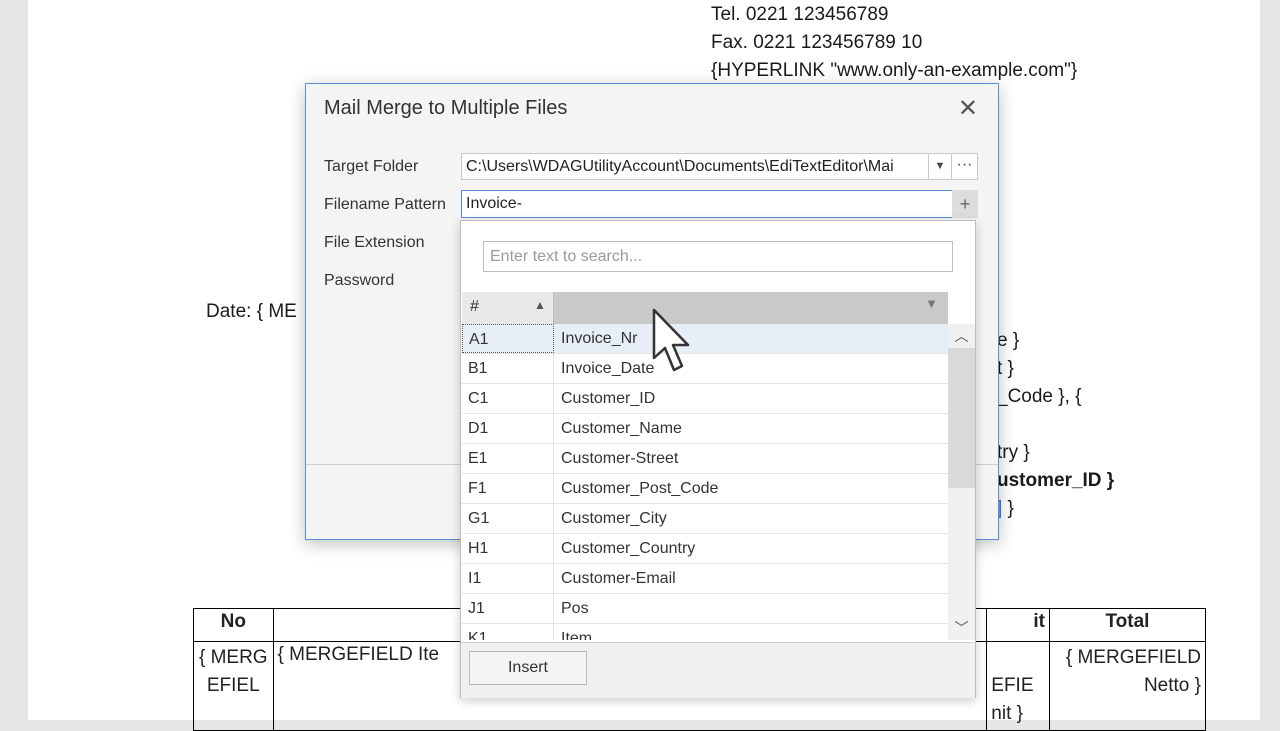 The width and height of the screenshot is (1280, 731). What do you see at coordinates (233, 625) in the screenshot?
I see `header-no: No` at bounding box center [233, 625].